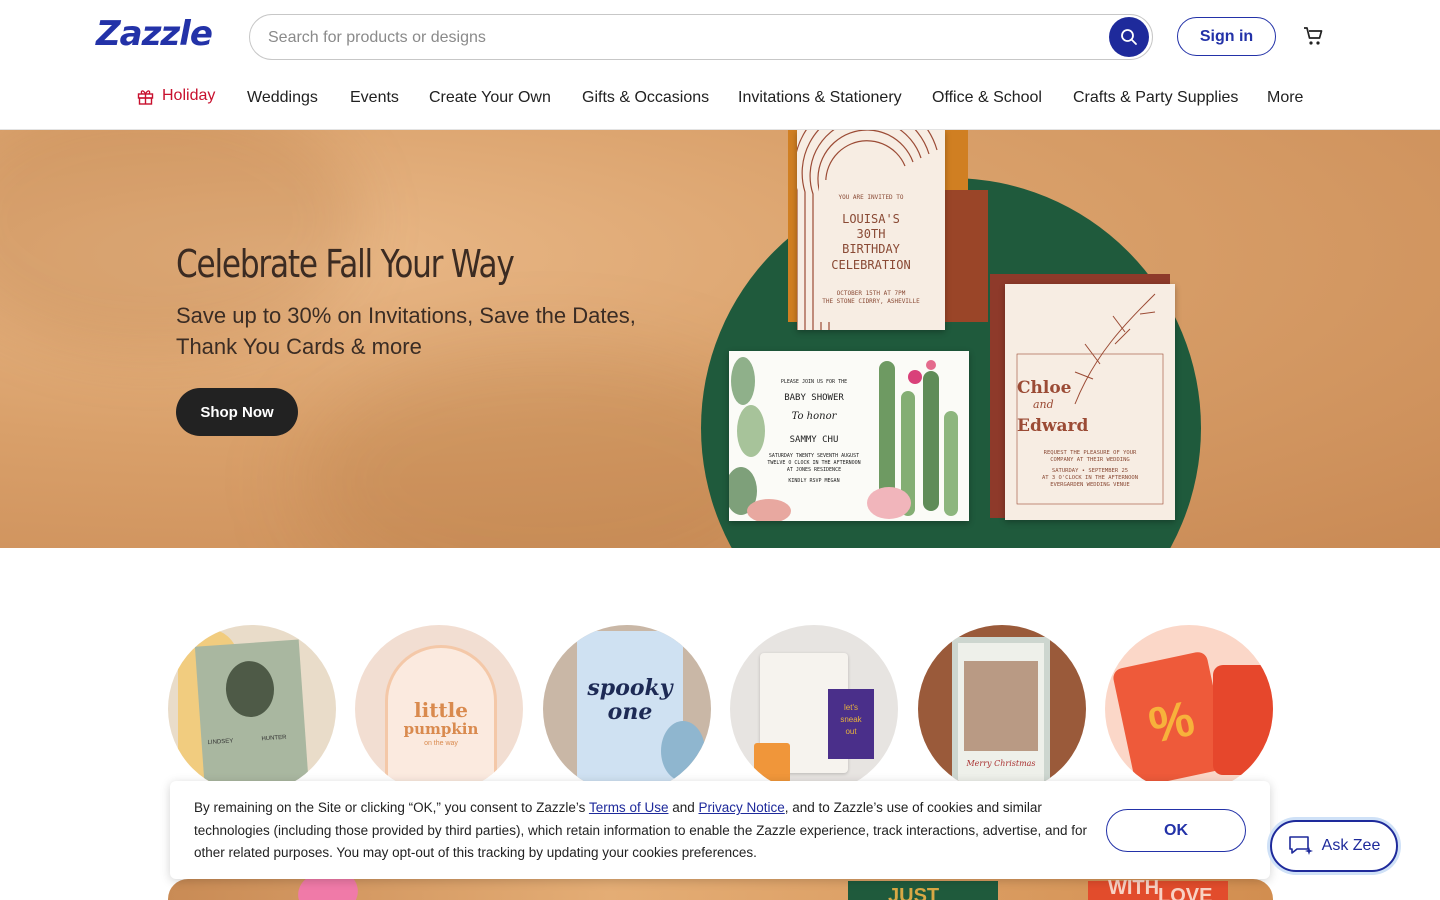  What do you see at coordinates (1134, 889) in the screenshot?
I see `promo-text: WITH` at bounding box center [1134, 889].